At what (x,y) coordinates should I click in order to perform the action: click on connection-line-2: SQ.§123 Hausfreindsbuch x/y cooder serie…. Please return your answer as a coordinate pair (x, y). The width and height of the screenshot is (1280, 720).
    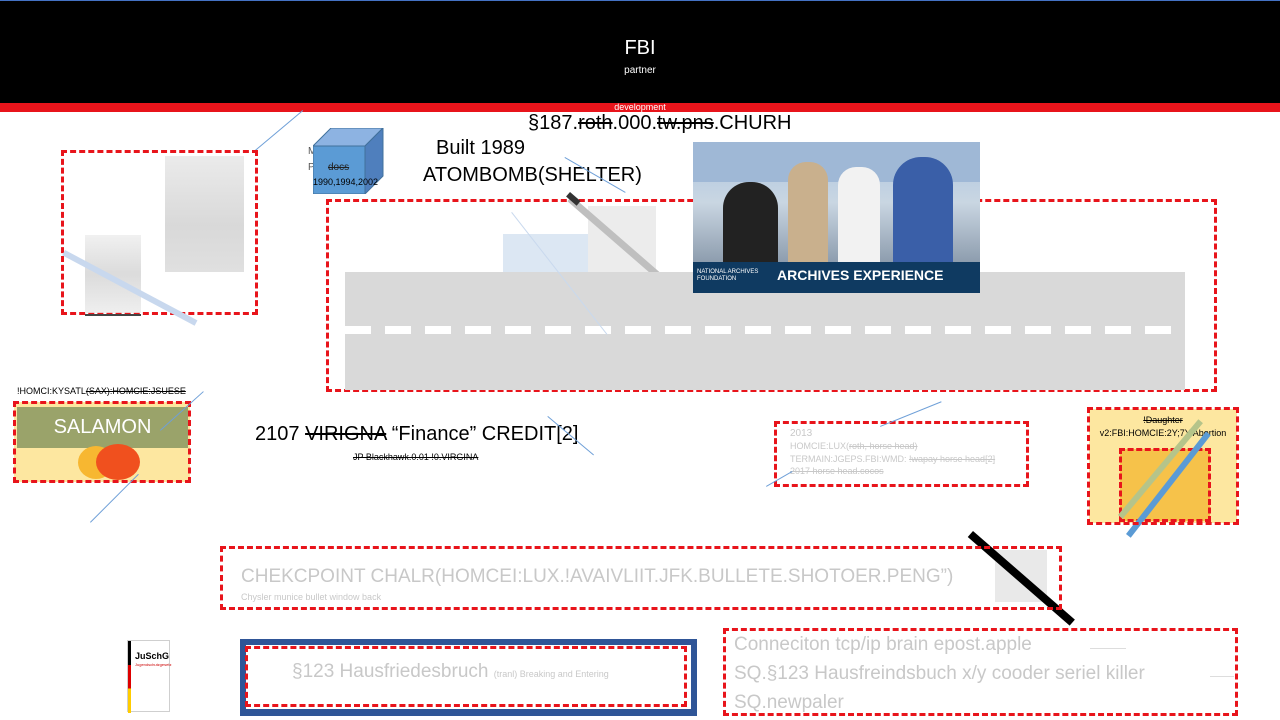
    Looking at the image, I should click on (939, 673).